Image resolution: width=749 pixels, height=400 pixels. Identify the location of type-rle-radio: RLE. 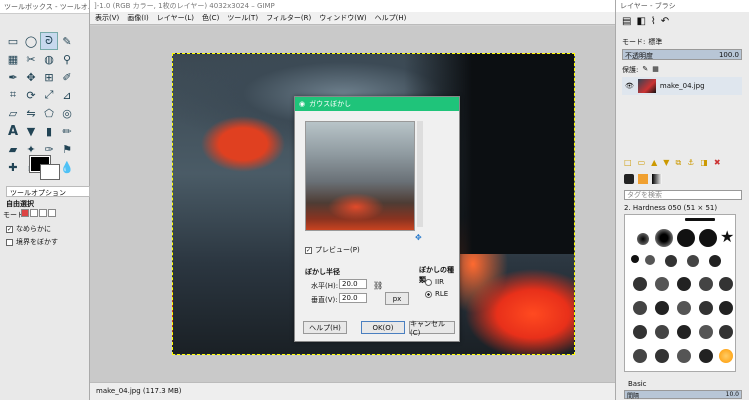
(436, 294).